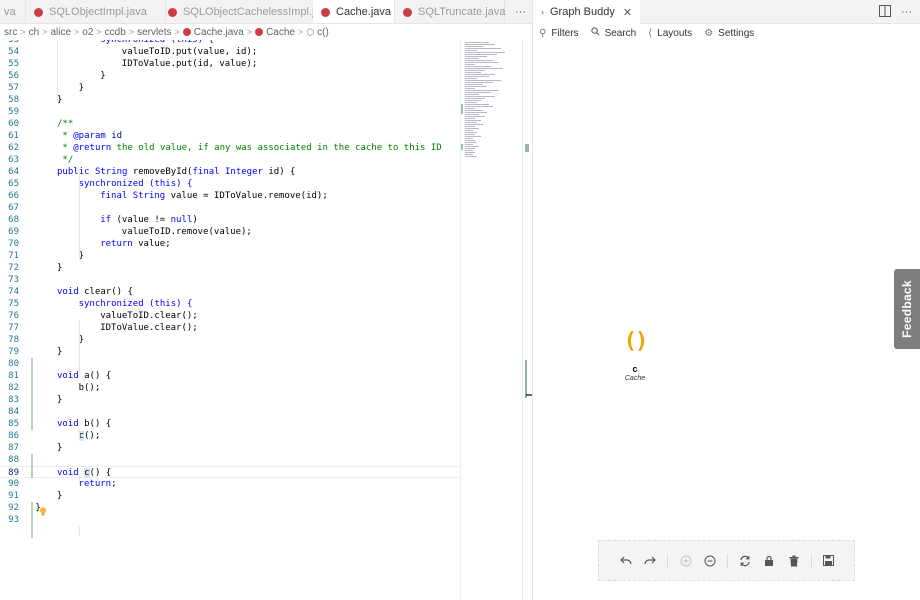 The width and height of the screenshot is (920, 600). Describe the element at coordinates (149, 316) in the screenshot. I see `code-token: valueToID.clear();` at that location.